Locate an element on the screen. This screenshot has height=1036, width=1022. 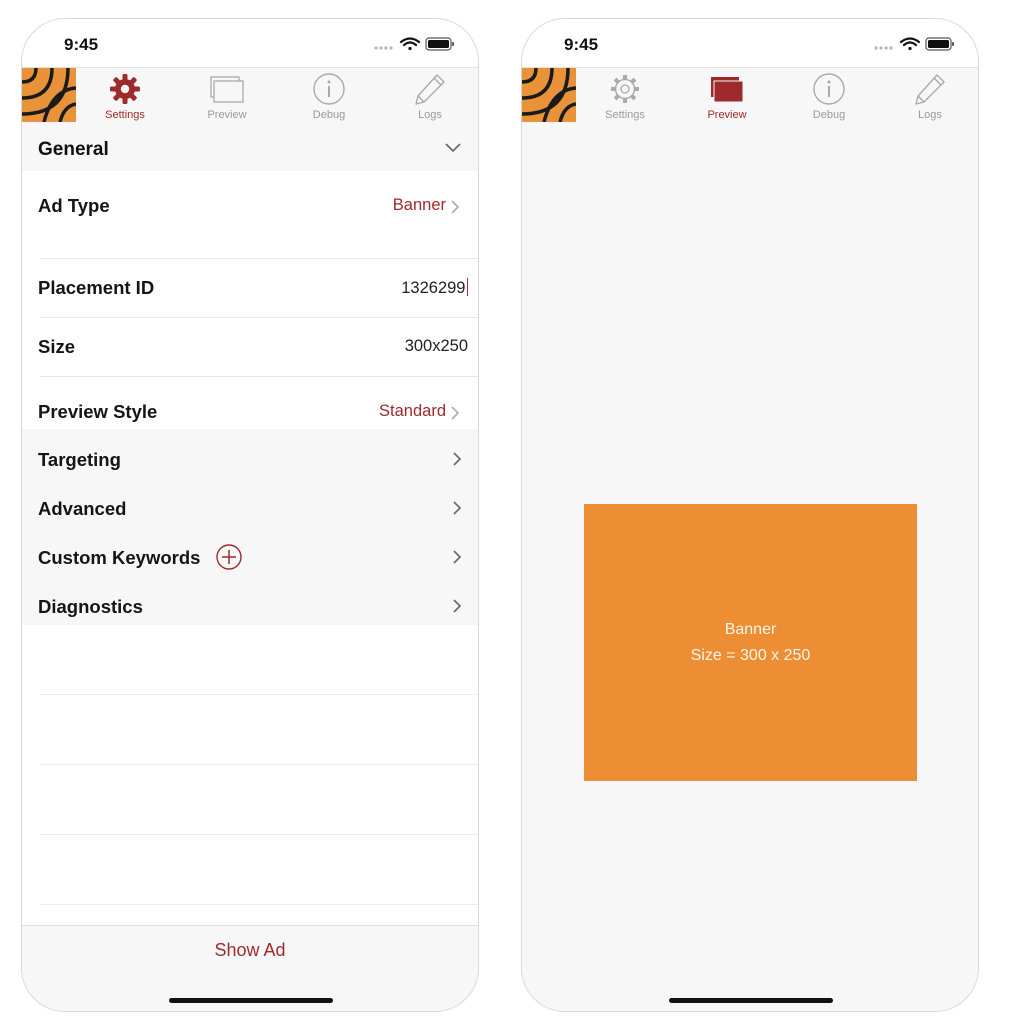
row-label: Preview Style is located at coordinates (98, 411).